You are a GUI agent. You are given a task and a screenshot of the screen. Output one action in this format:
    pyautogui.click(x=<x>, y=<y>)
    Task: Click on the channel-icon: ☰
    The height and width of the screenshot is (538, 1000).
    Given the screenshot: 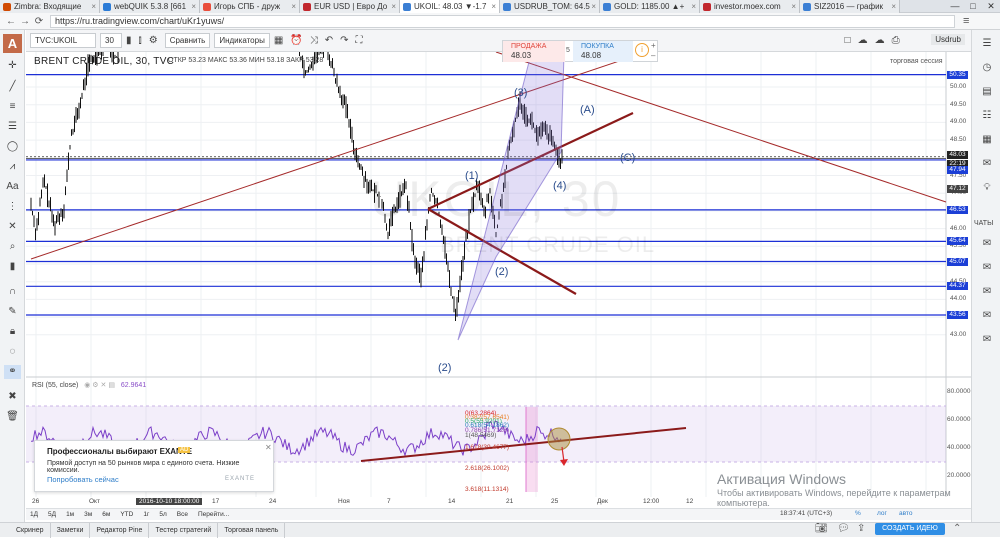 What is the action you would take?
    pyautogui.click(x=12, y=127)
    